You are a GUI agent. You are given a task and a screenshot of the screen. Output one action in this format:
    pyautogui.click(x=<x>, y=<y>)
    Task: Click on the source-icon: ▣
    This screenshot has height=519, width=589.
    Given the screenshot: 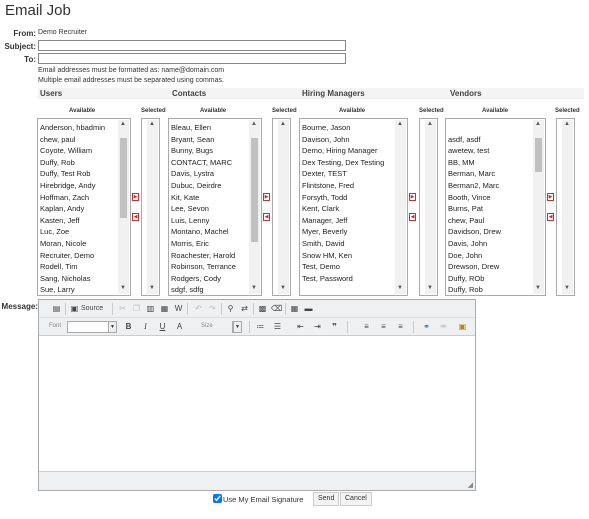 What is the action you would take?
    pyautogui.click(x=74, y=308)
    